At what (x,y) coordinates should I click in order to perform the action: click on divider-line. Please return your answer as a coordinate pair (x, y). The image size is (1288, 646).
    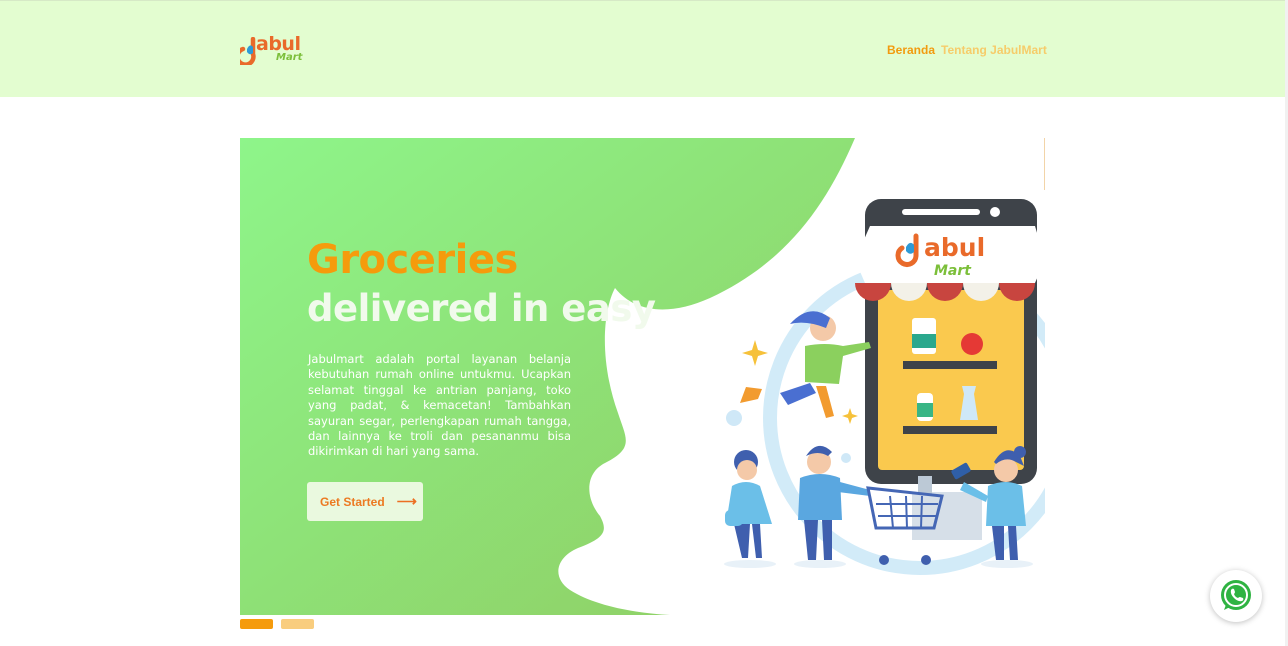
    Looking at the image, I should click on (1044, 164).